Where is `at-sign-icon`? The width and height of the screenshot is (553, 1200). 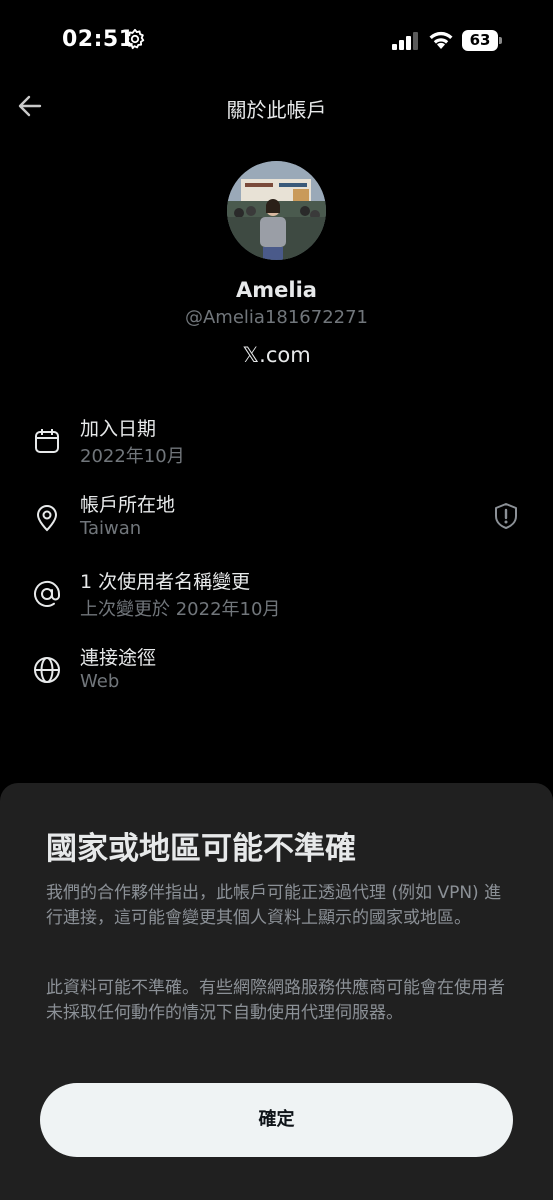 at-sign-icon is located at coordinates (47, 593).